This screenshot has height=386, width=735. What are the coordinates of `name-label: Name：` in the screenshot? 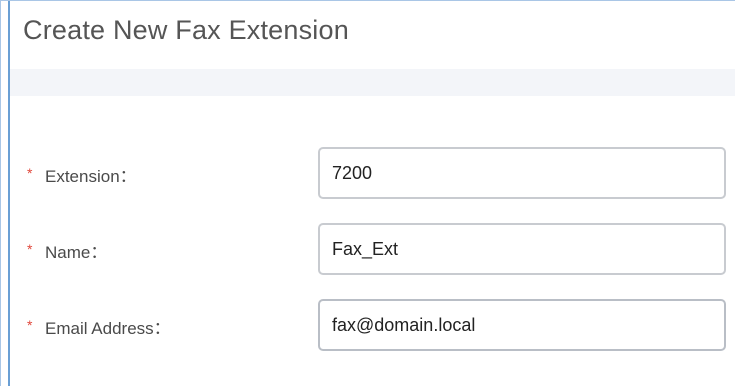 It's located at (76, 252).